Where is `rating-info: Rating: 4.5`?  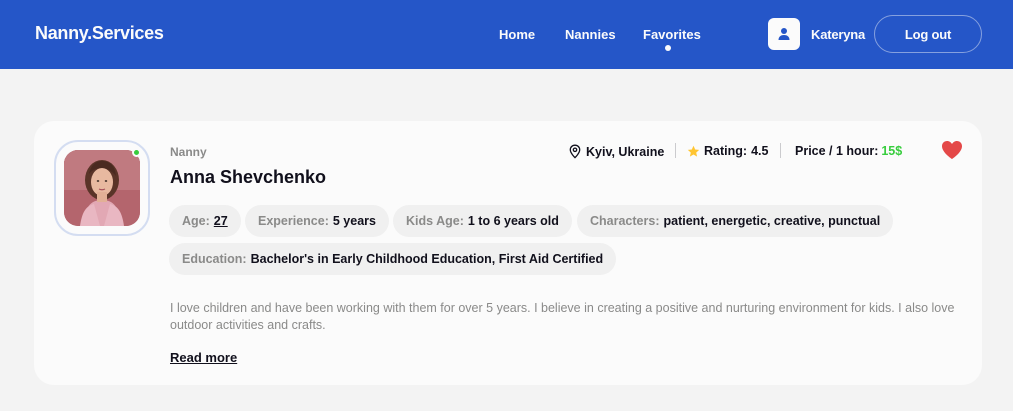 rating-info: Rating: 4.5 is located at coordinates (727, 151).